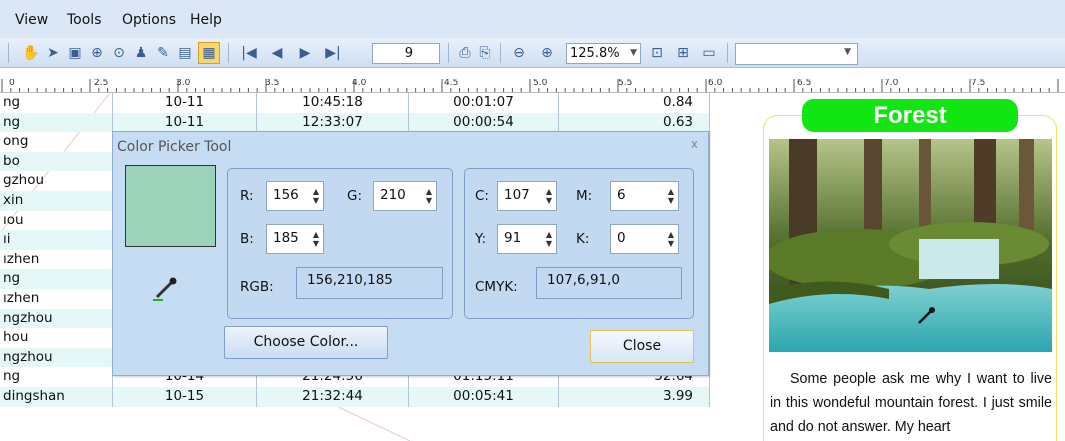  I want to click on table-cell-city: xin, so click(13, 200).